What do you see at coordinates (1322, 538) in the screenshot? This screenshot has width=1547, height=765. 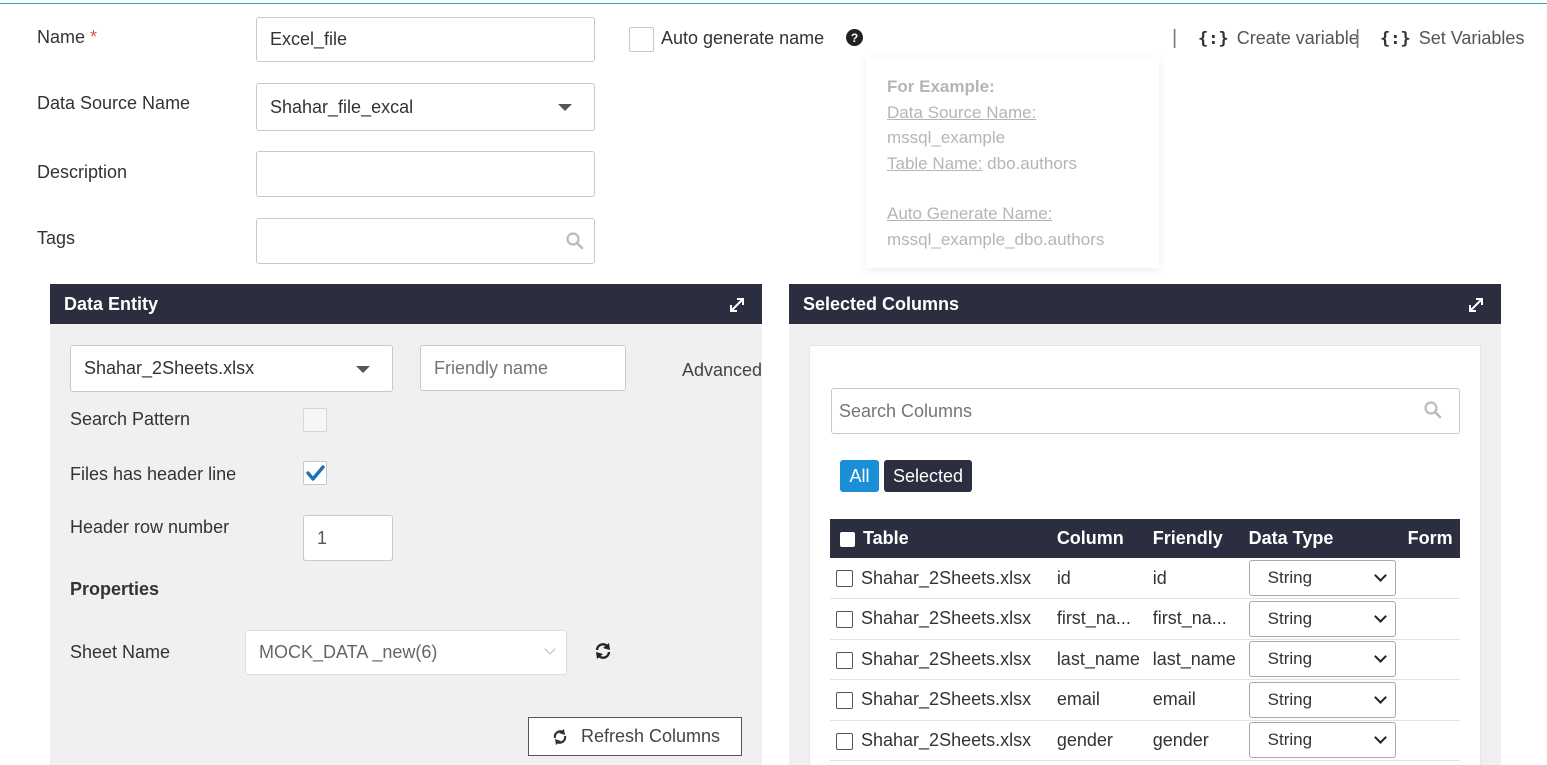 I see `header-data-type: Data Type` at bounding box center [1322, 538].